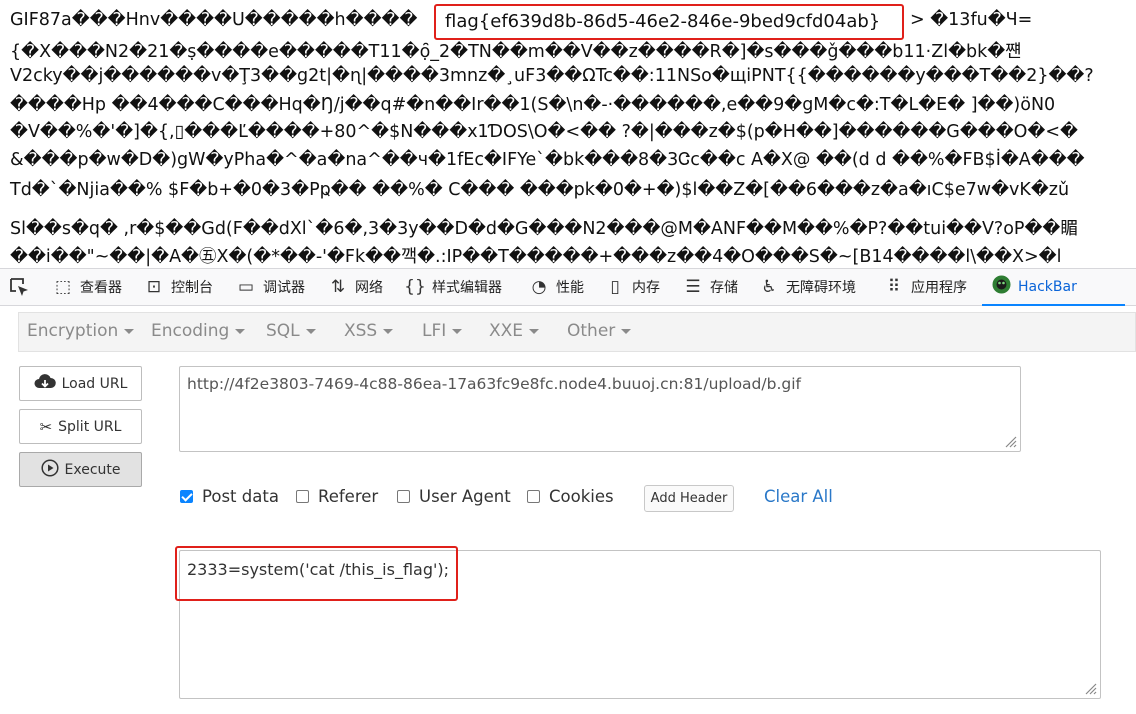 The height and width of the screenshot is (714, 1136). I want to click on post-data-highlight: 2333=system('cat /this_is_flag');, so click(316, 573).